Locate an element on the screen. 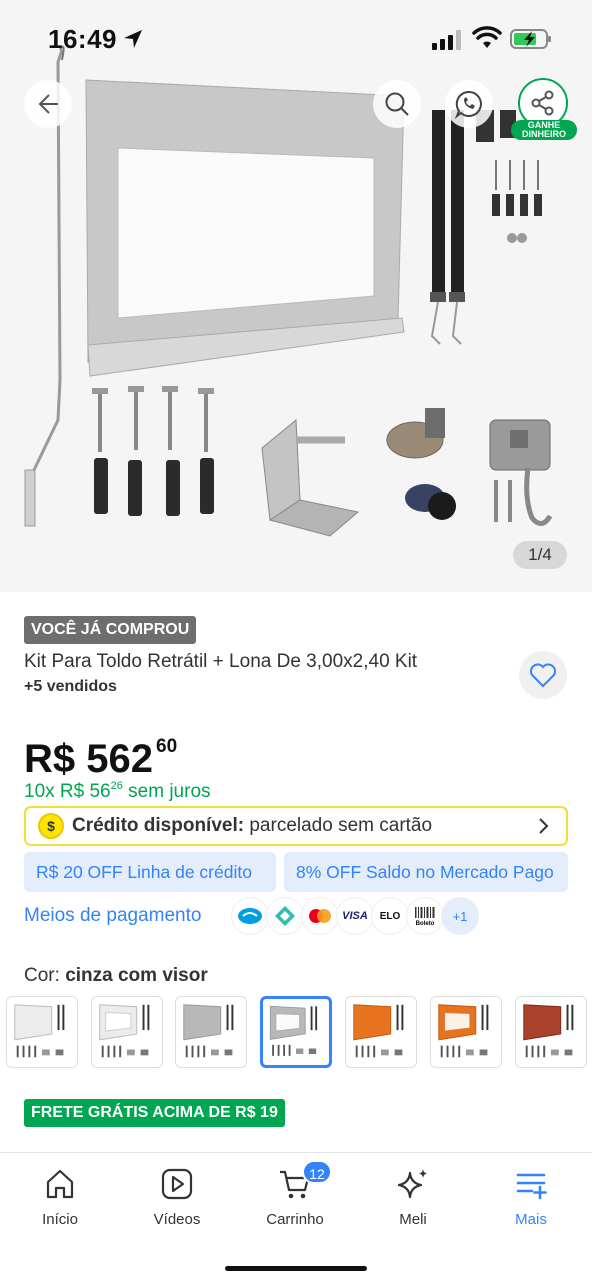  search-button is located at coordinates (397, 104).